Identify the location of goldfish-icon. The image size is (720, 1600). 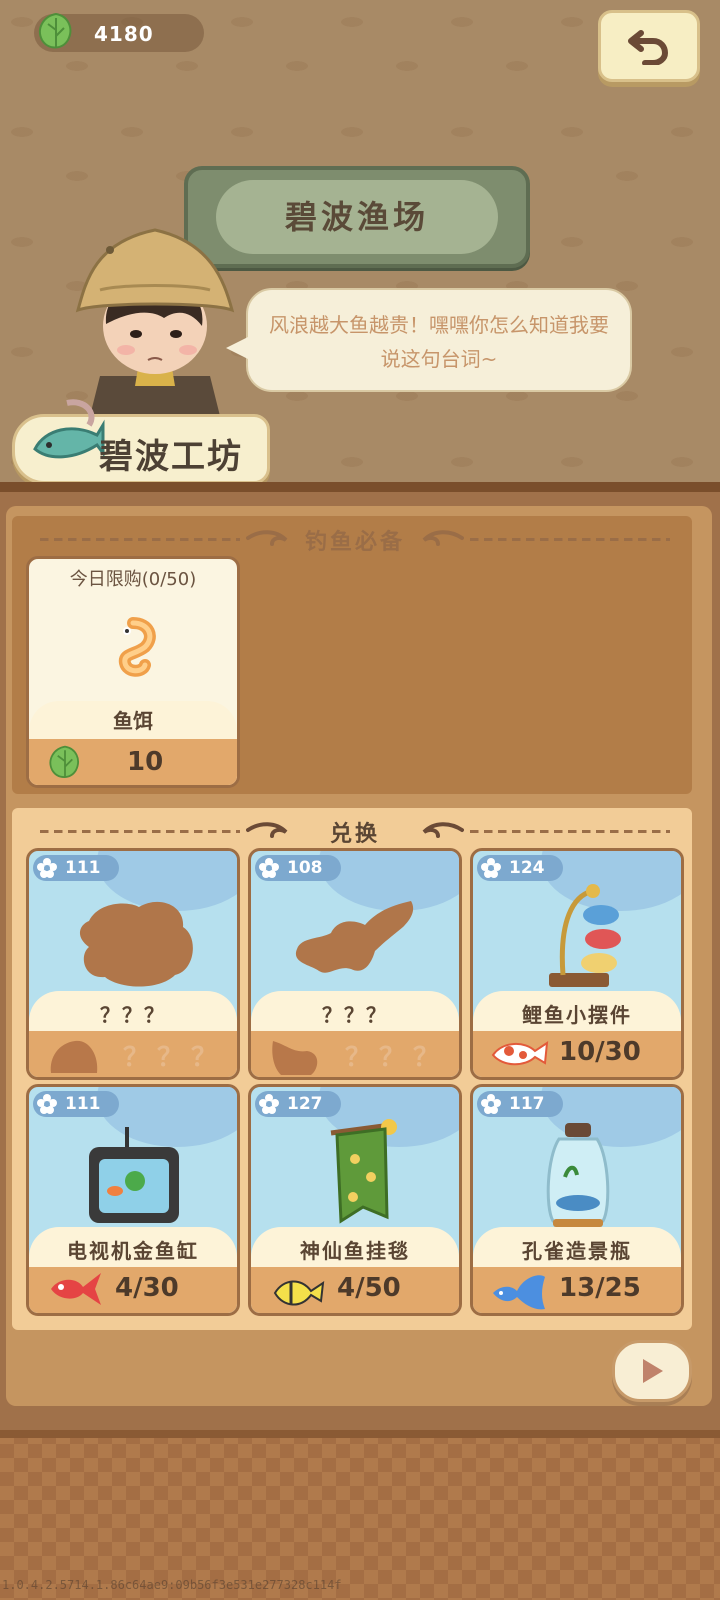
(76, 1289).